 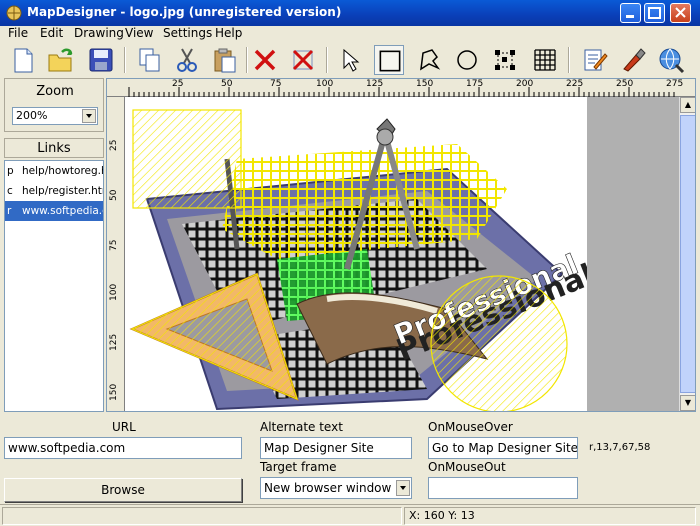 What do you see at coordinates (625, 84) in the screenshot?
I see `ruler-label: 250` at bounding box center [625, 84].